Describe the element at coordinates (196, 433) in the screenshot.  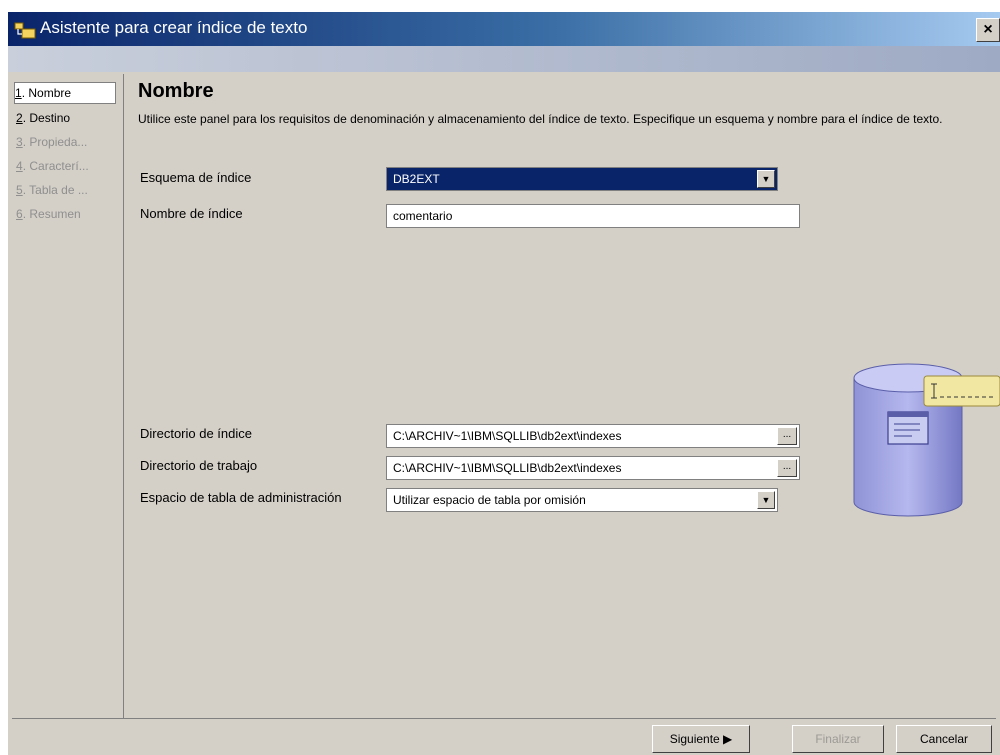
I see `index-dir-label: Directorio de índice` at that location.